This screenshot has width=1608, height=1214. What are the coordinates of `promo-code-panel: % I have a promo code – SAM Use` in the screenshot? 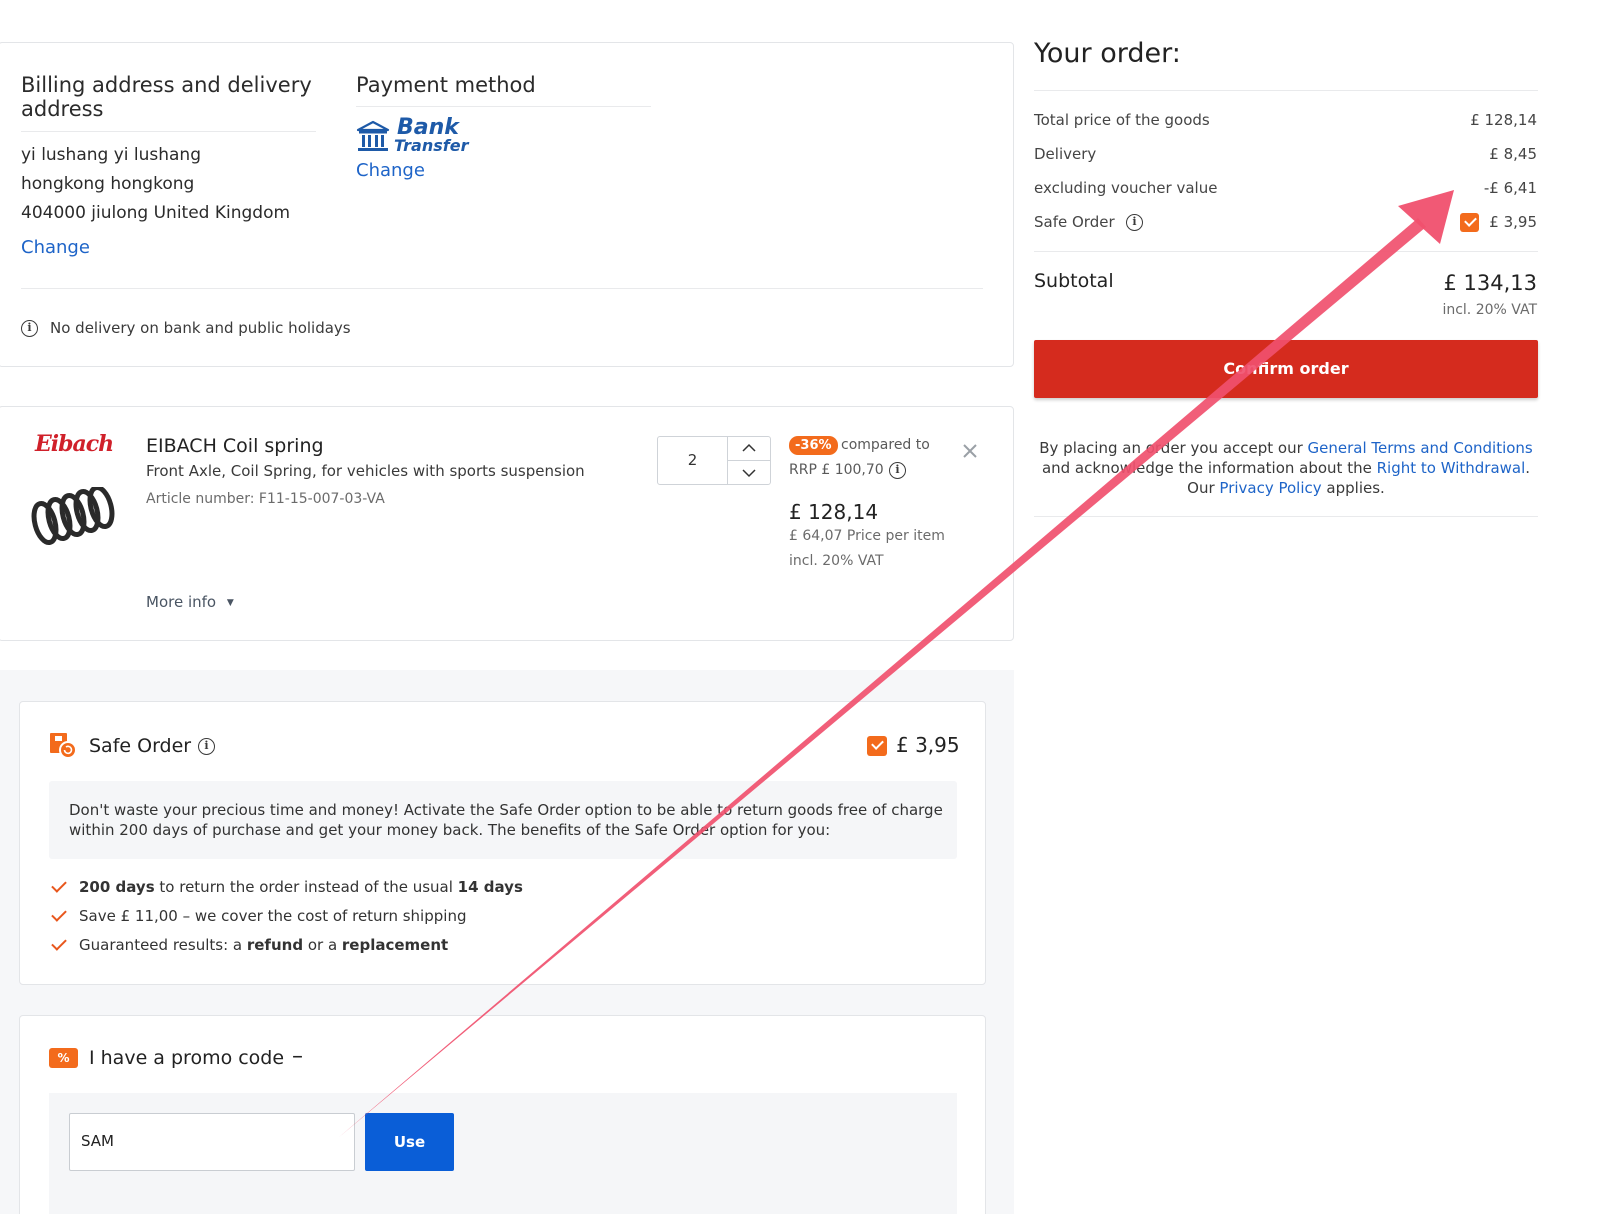 It's located at (502, 1114).